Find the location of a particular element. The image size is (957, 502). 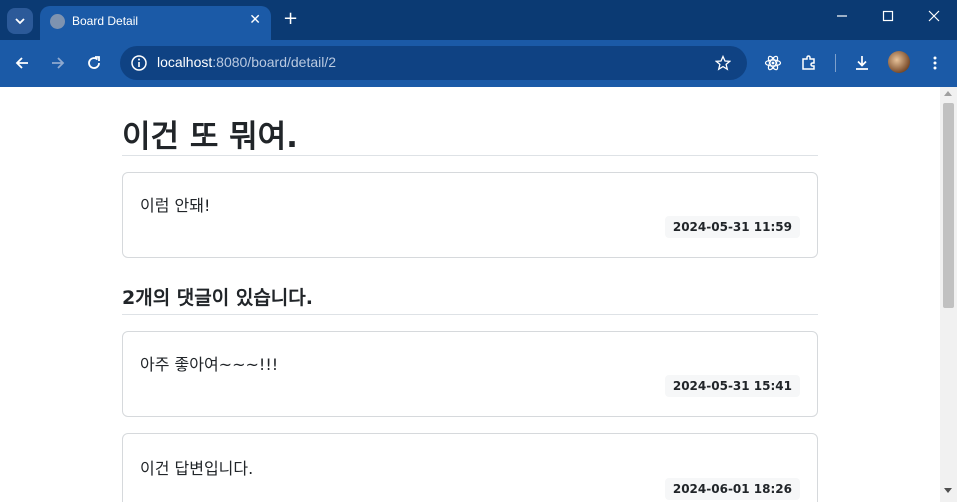

comment-card: 이건 답변입니다. 2024-06-01 18:26 is located at coordinates (470, 467).